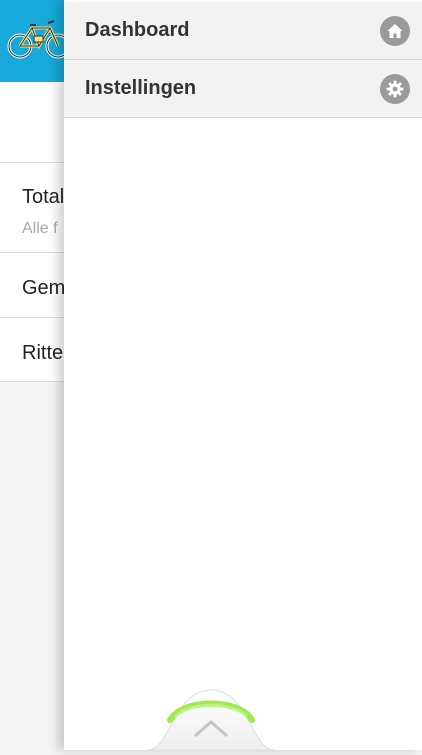 The width and height of the screenshot is (422, 755). Describe the element at coordinates (141, 88) in the screenshot. I see `drawer-item-label: Instellingen` at that location.